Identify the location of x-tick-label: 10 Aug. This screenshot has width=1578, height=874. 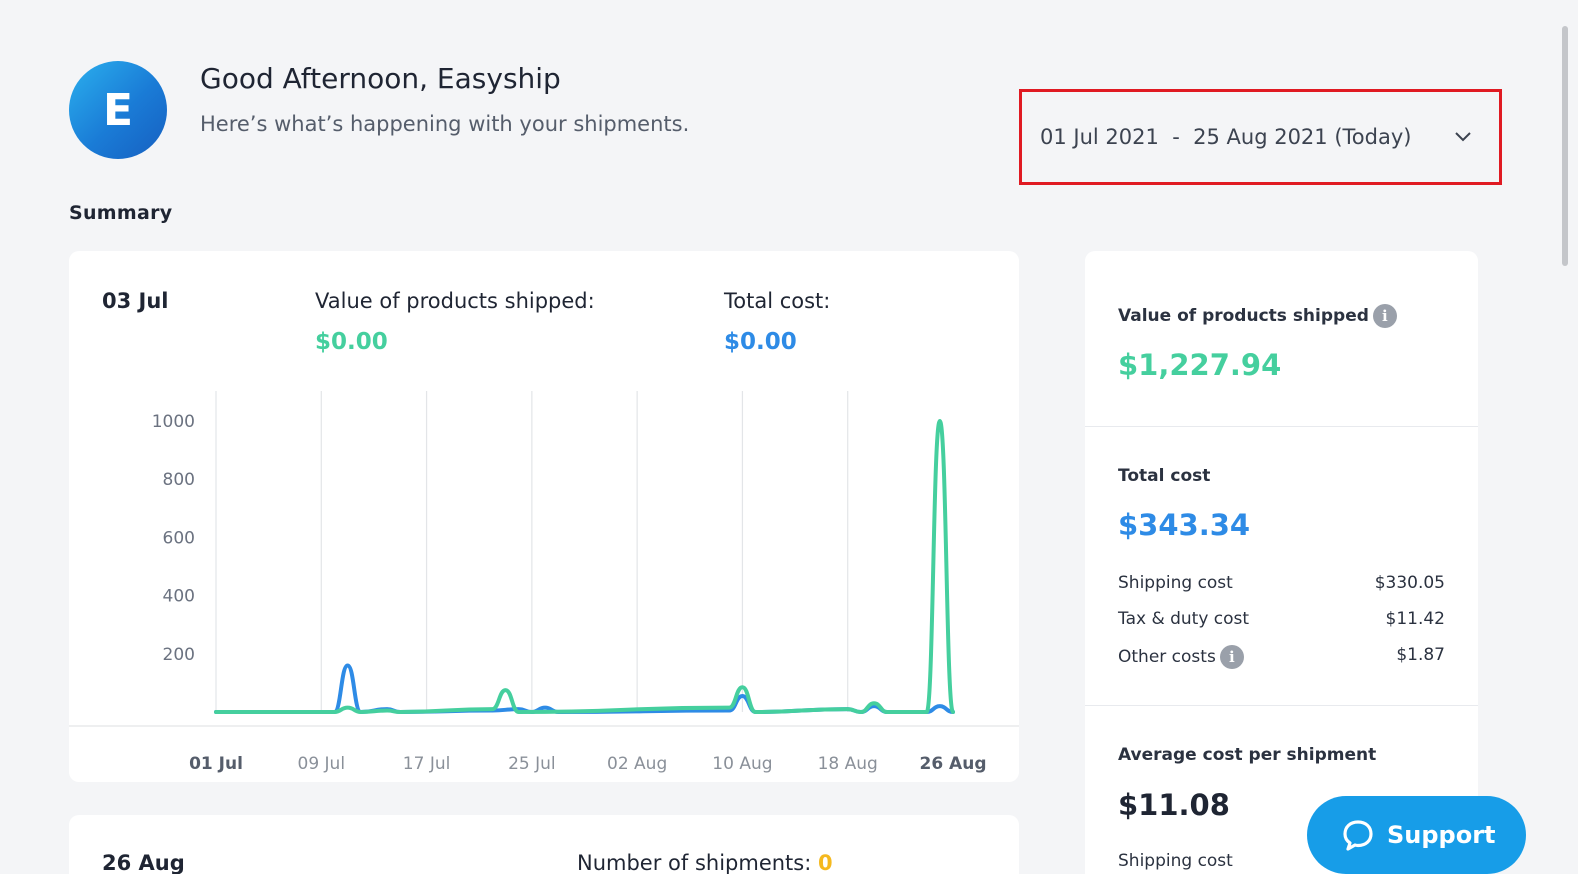
(742, 764).